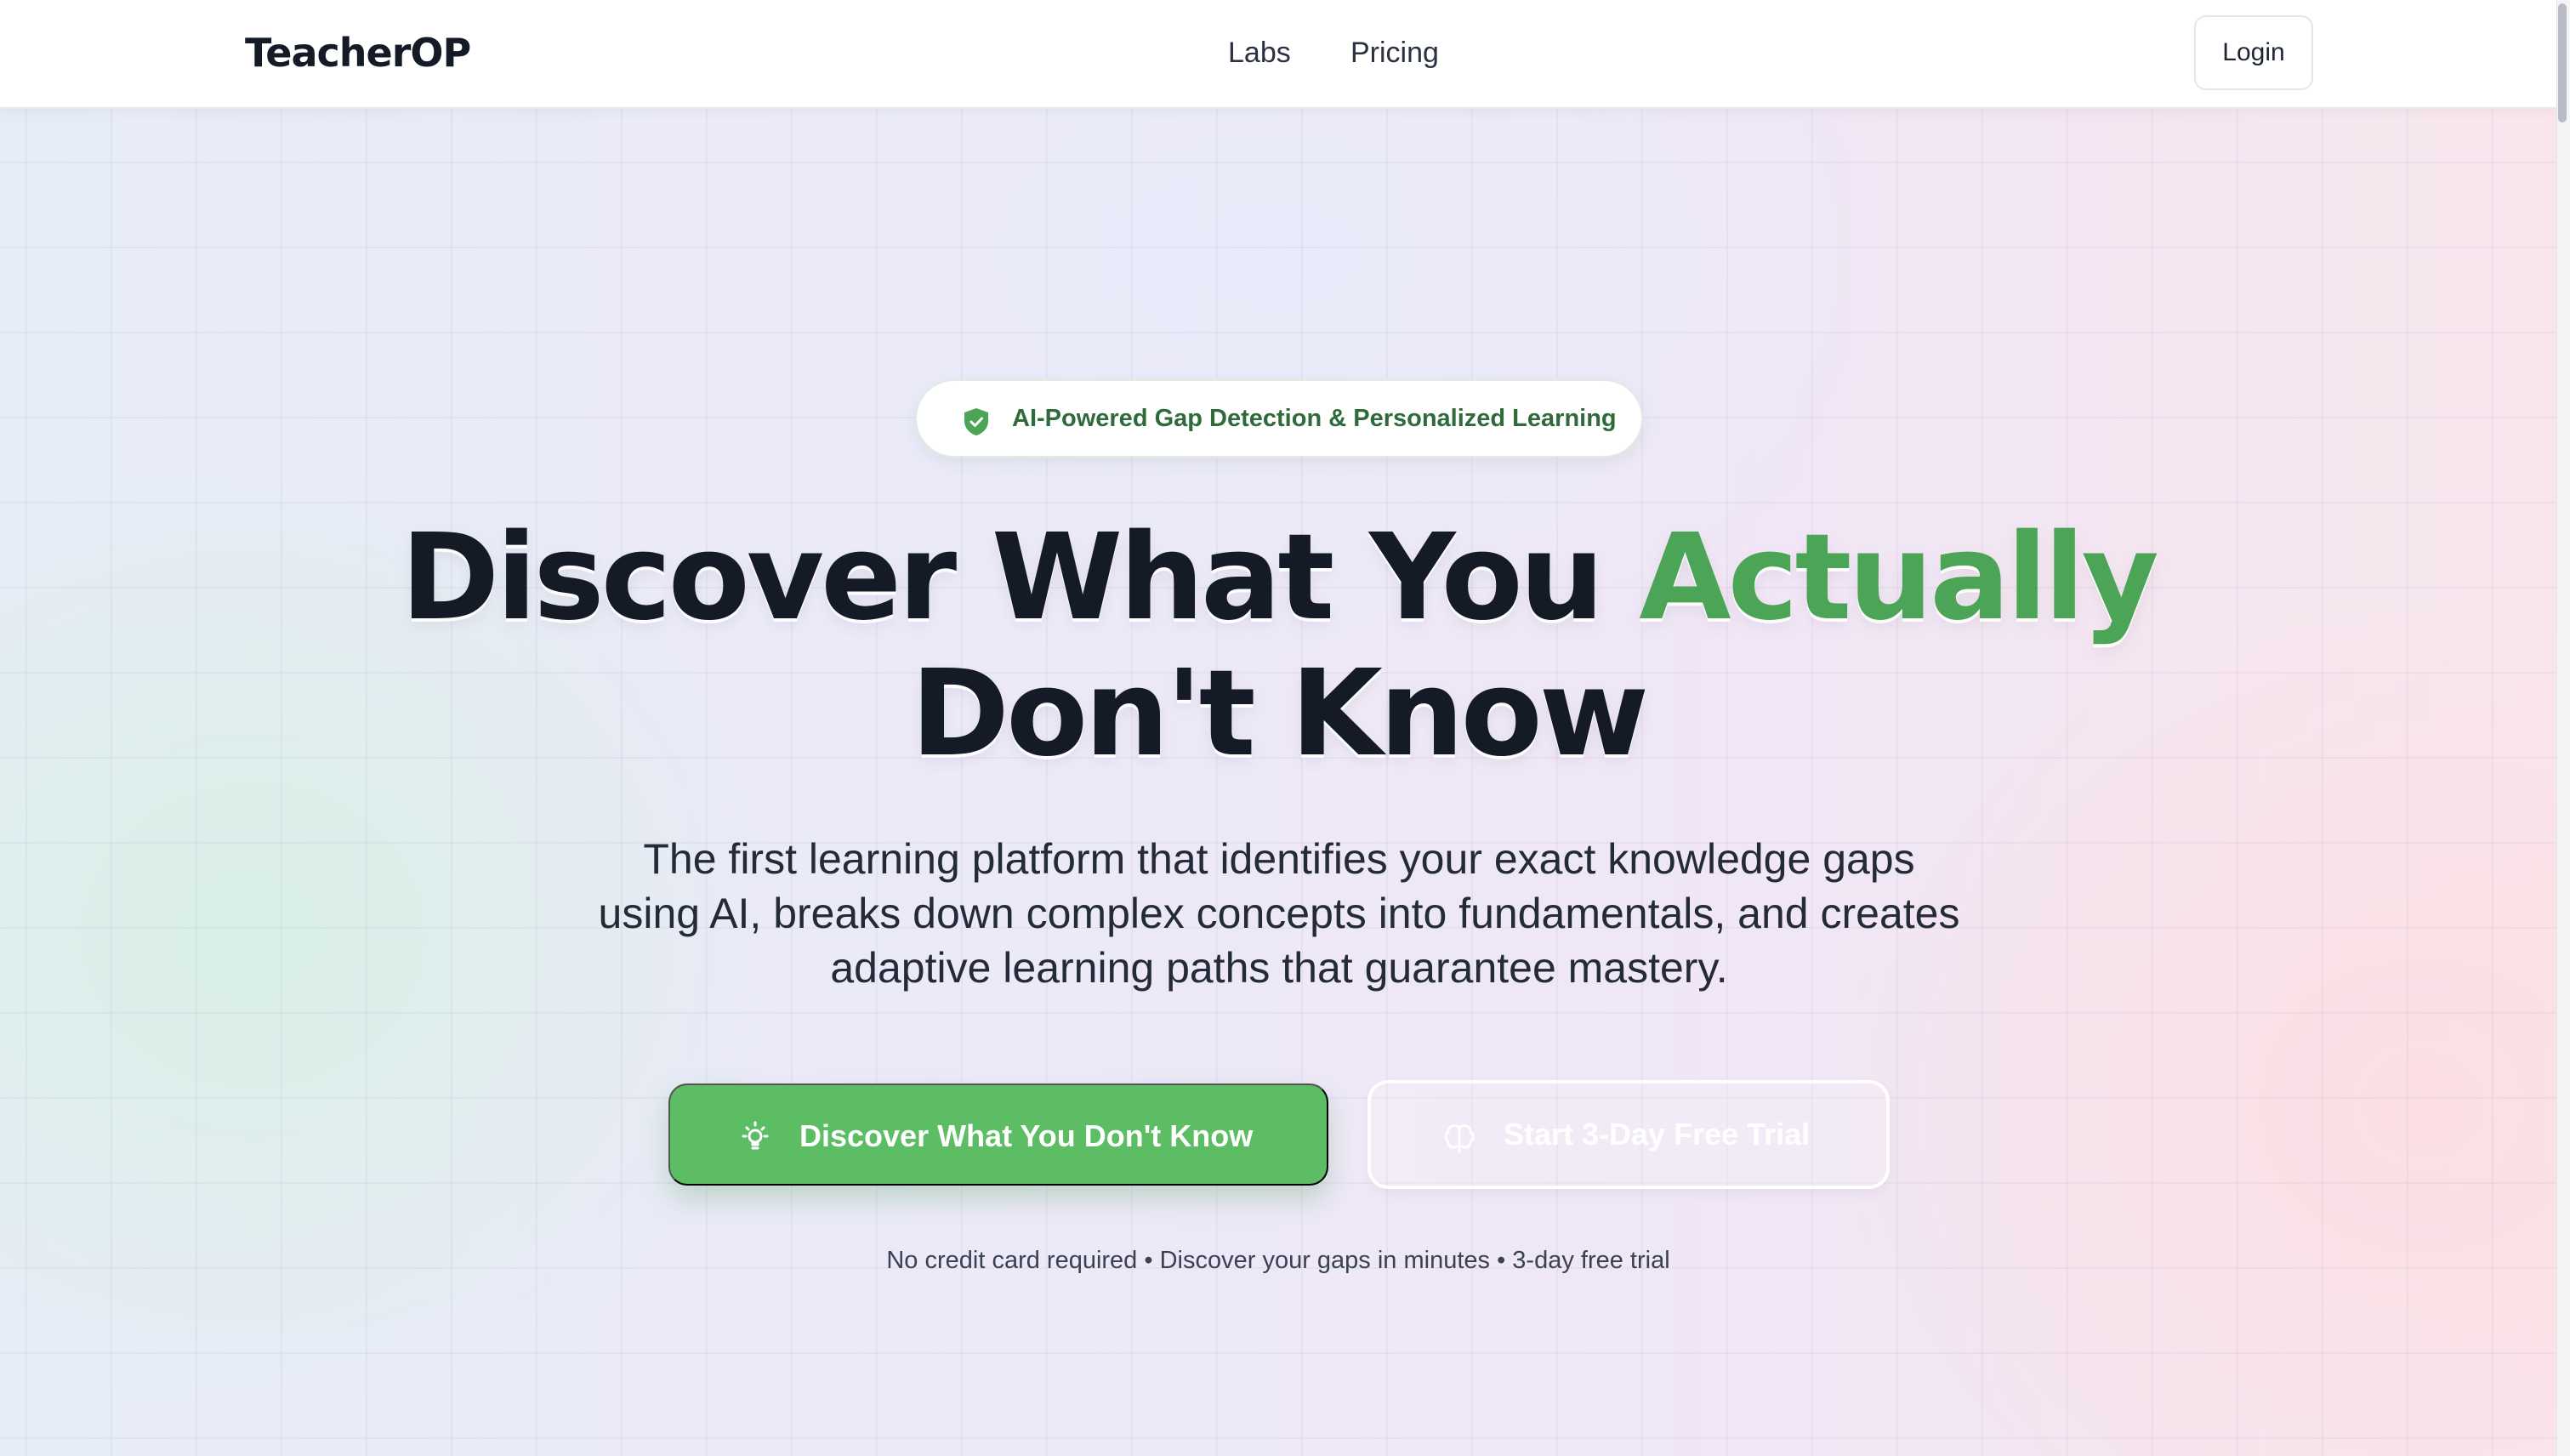 The width and height of the screenshot is (2570, 1456). I want to click on login-button: Login, so click(2253, 52).